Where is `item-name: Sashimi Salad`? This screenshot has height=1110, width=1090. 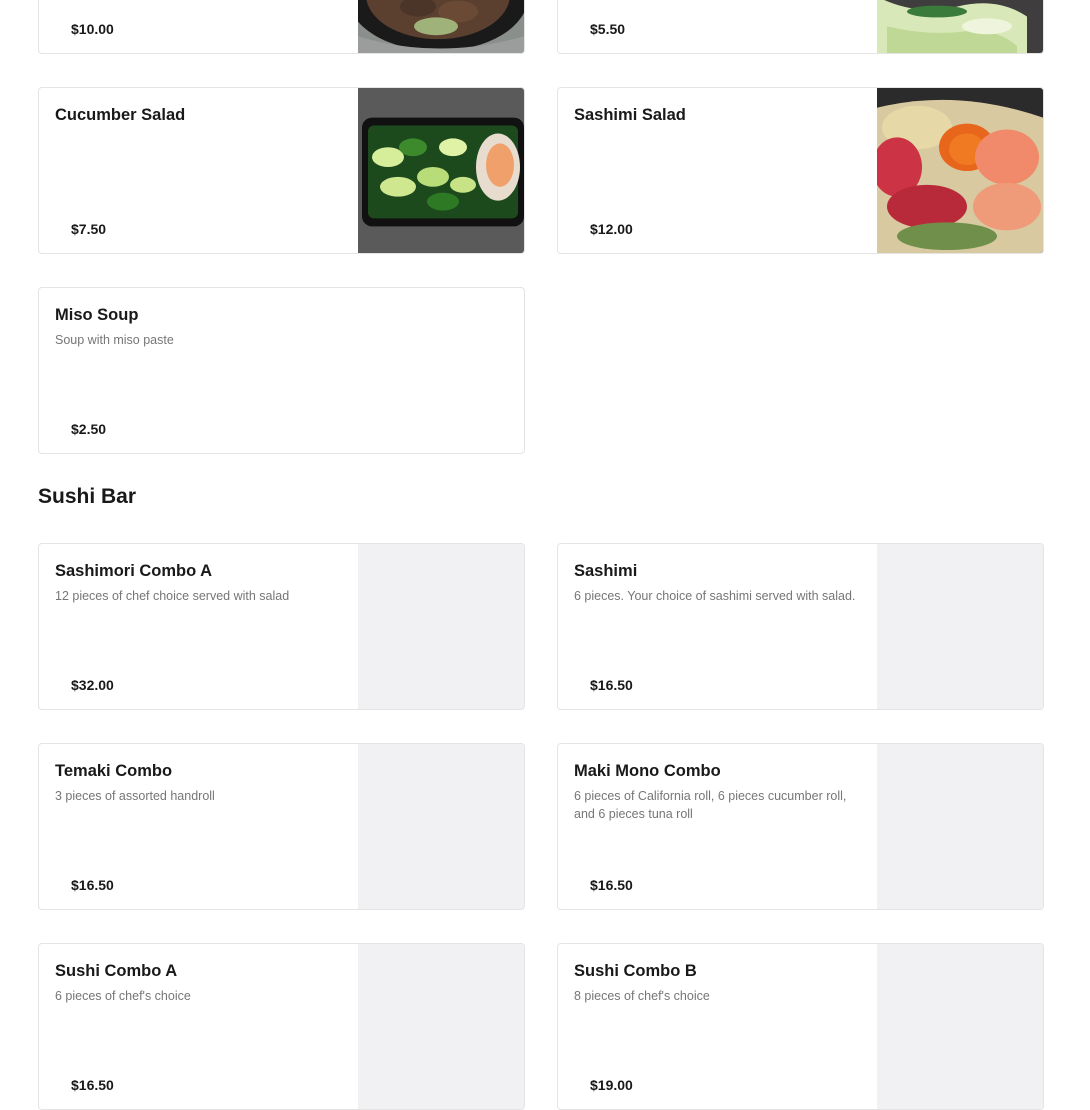
item-name: Sashimi Salad is located at coordinates (630, 115).